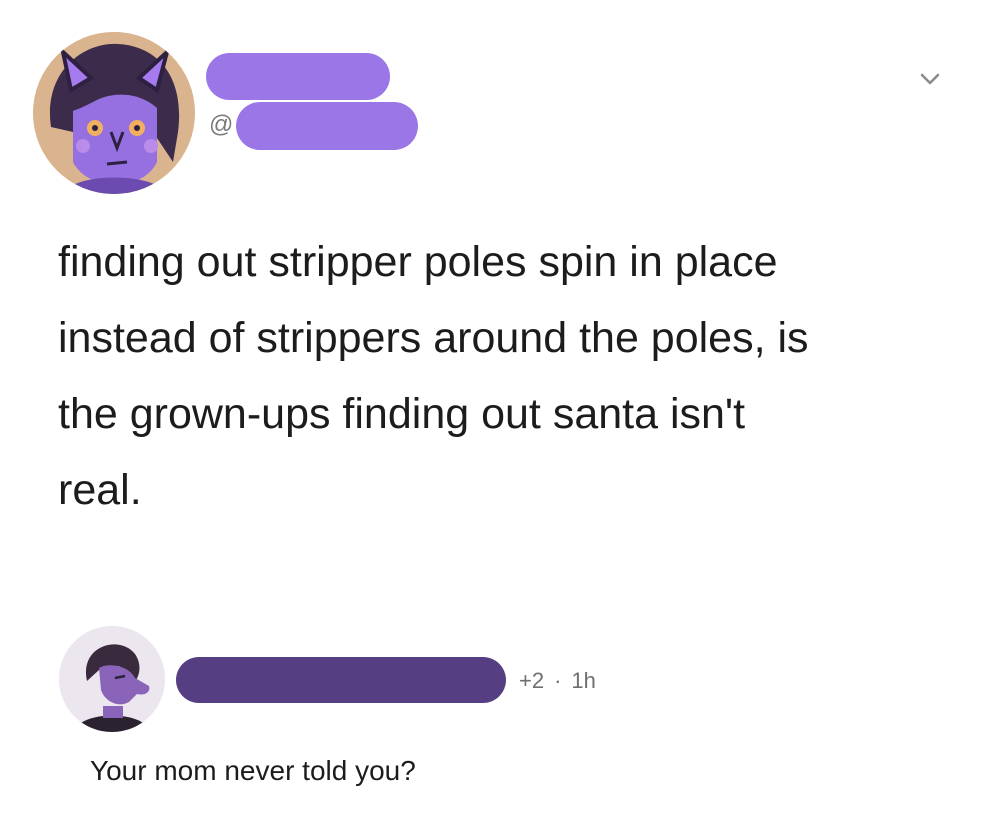 The height and width of the screenshot is (837, 1000). Describe the element at coordinates (930, 79) in the screenshot. I see `chevron-down-icon` at that location.